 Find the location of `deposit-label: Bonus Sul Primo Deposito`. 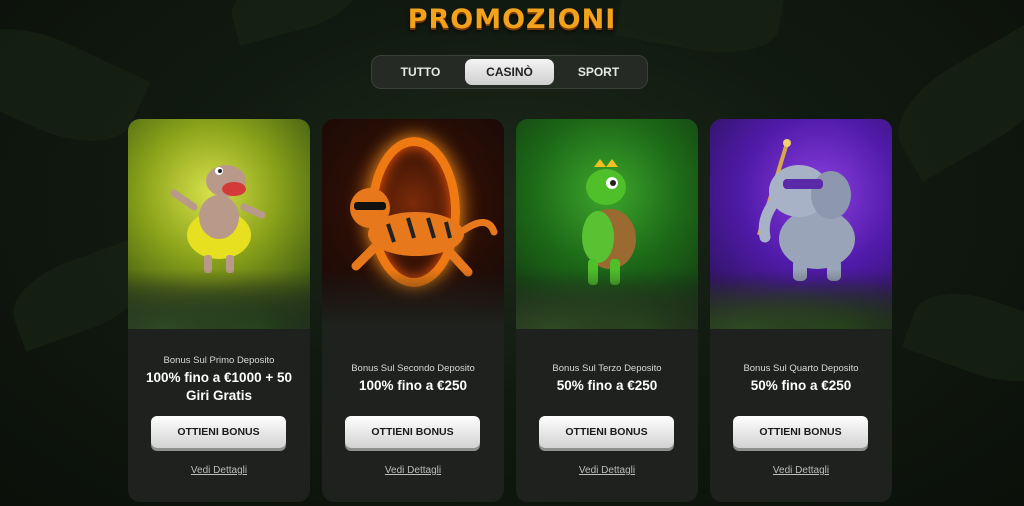

deposit-label: Bonus Sul Primo Deposito is located at coordinates (219, 360).